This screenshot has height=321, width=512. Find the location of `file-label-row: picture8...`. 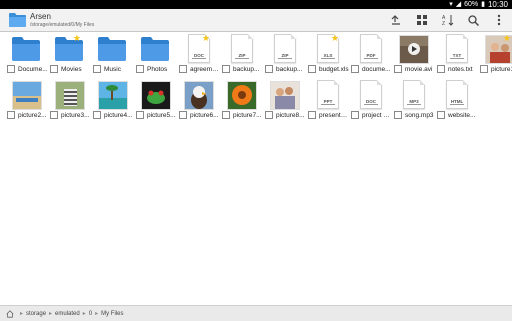

file-label-row: picture8... is located at coordinates (284, 115).